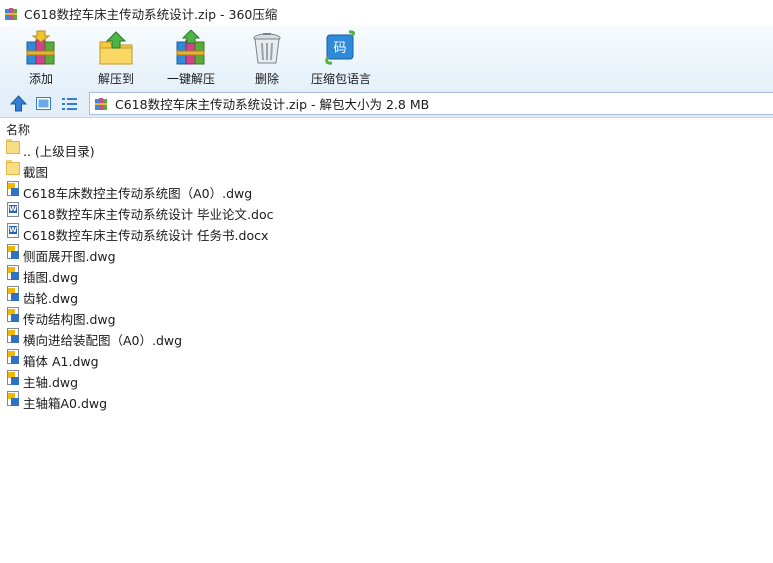  Describe the element at coordinates (151, 14) in the screenshot. I see `window-title: C618数控车床主传动系统设计.zip - 360压缩` at that location.